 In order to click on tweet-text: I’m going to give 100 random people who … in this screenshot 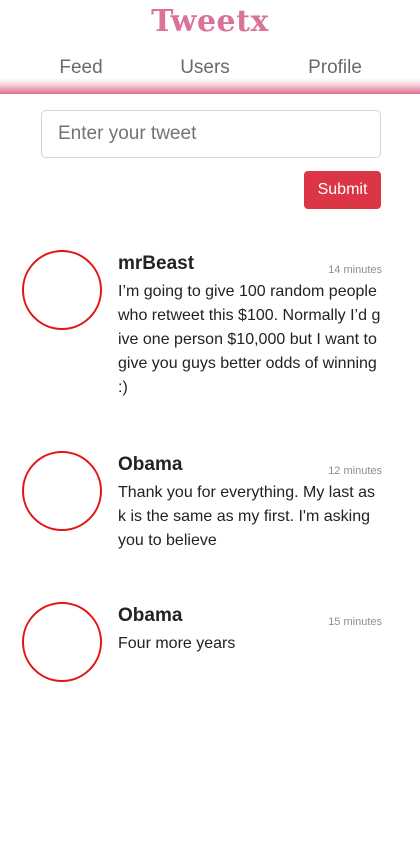, I will do `click(249, 339)`.